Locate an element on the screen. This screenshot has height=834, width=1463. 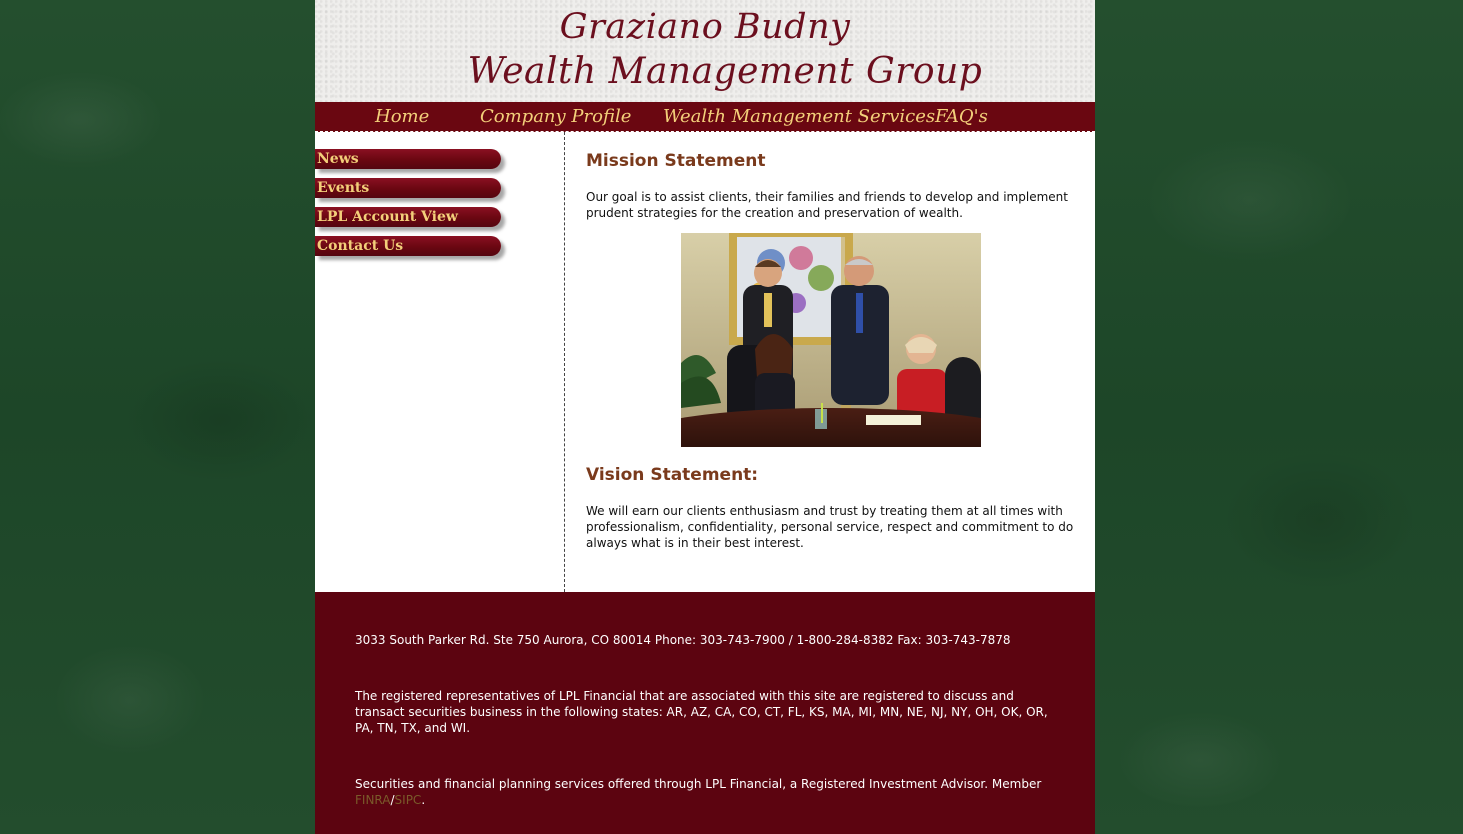
nav-faqs: FAQ's is located at coordinates (961, 116).